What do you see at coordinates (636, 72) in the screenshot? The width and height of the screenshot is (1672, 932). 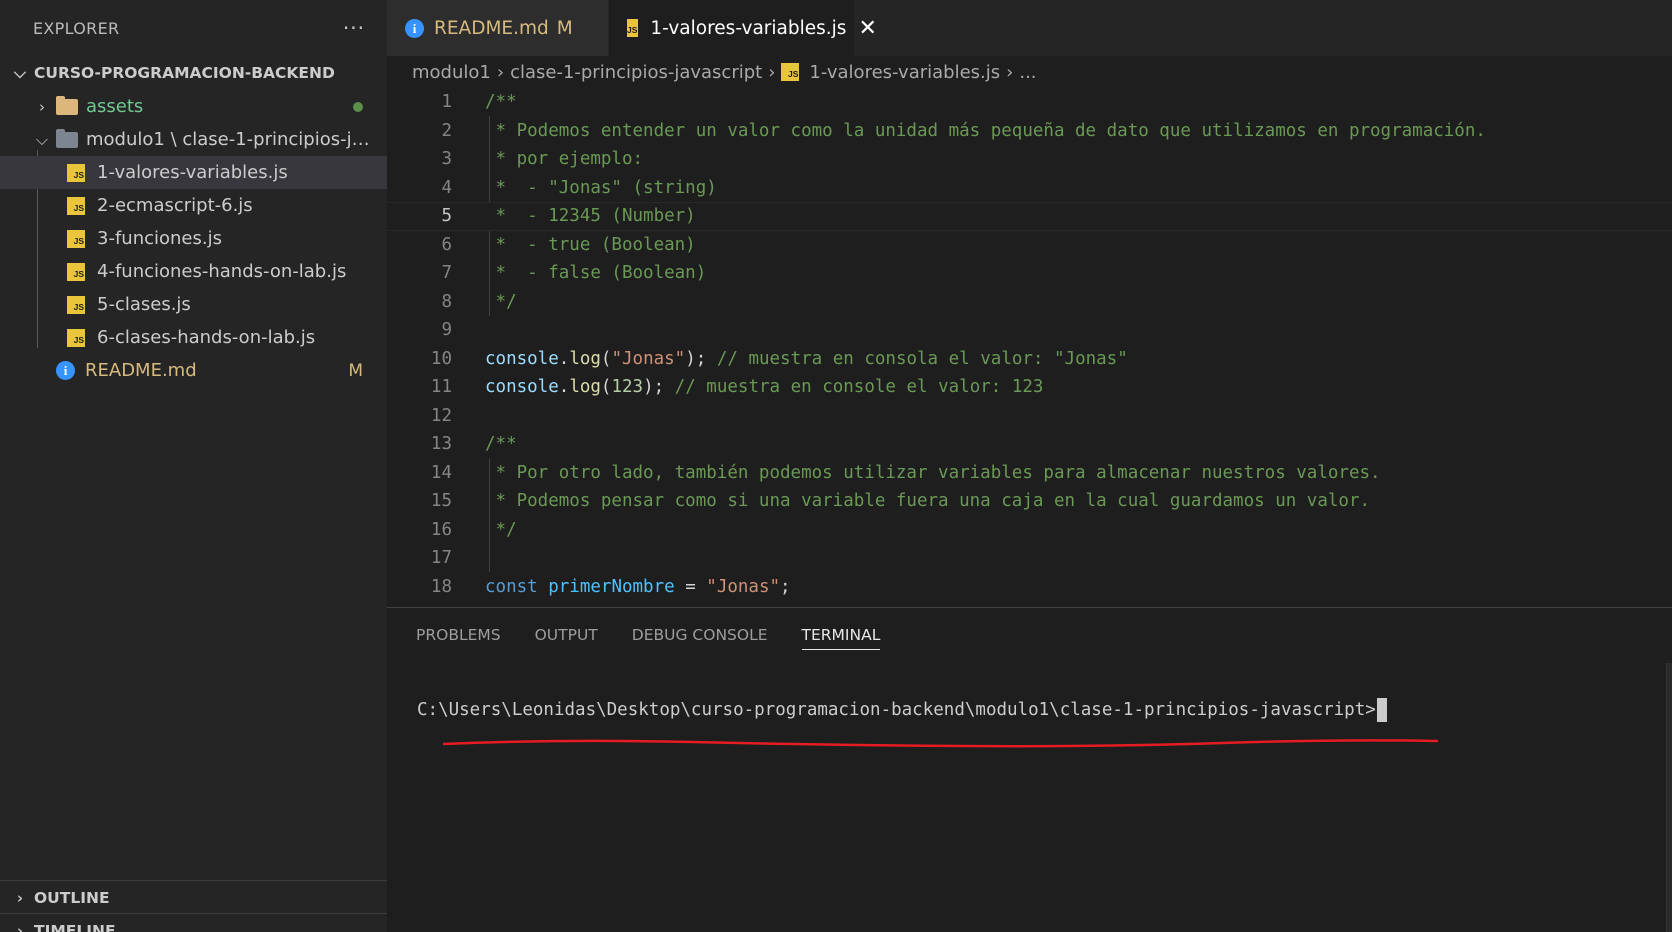 I see `breadcrumb-item: clase-1-principios-javascript` at bounding box center [636, 72].